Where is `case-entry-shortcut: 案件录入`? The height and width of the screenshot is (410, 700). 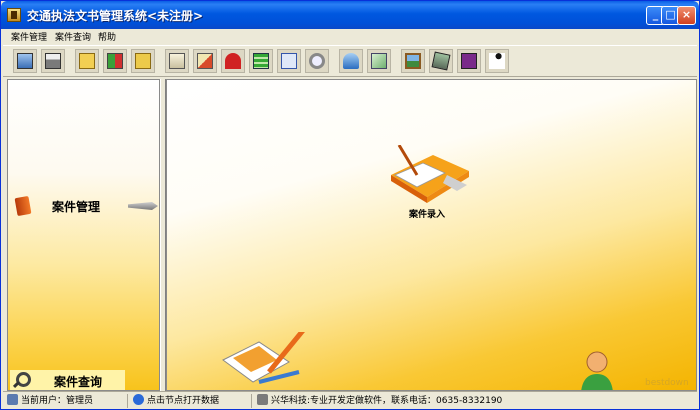
case-entry-shortcut: 案件录入 is located at coordinates (427, 178).